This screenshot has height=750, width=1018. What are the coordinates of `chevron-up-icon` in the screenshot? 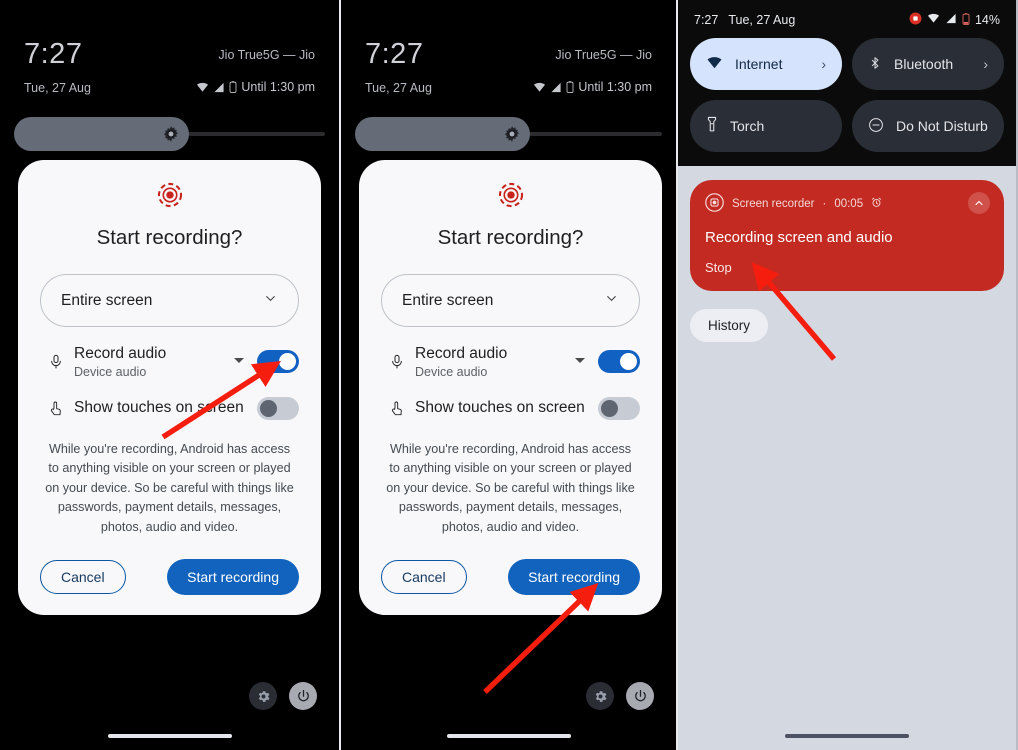 It's located at (979, 203).